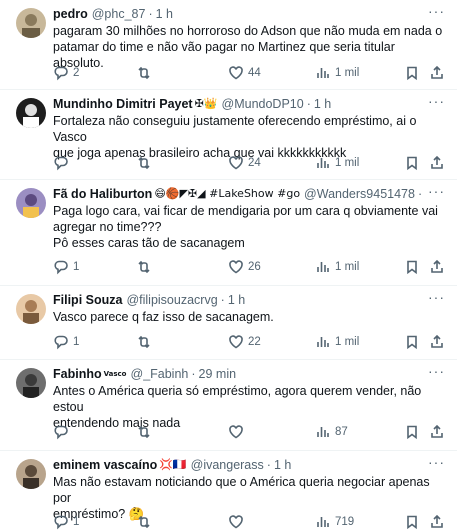 The height and width of the screenshot is (532, 457). Describe the element at coordinates (244, 267) in the screenshot. I see `like-button: 26` at that location.